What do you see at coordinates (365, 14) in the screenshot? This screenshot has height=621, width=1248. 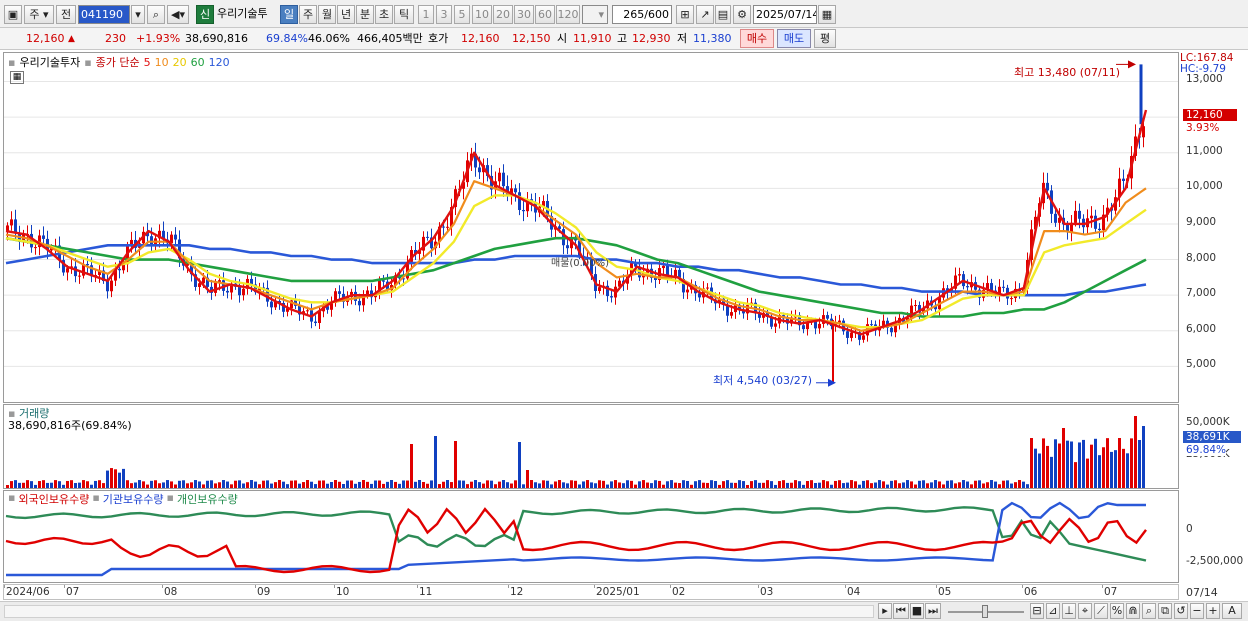 I see `interval-tab-minute: 분` at bounding box center [365, 14].